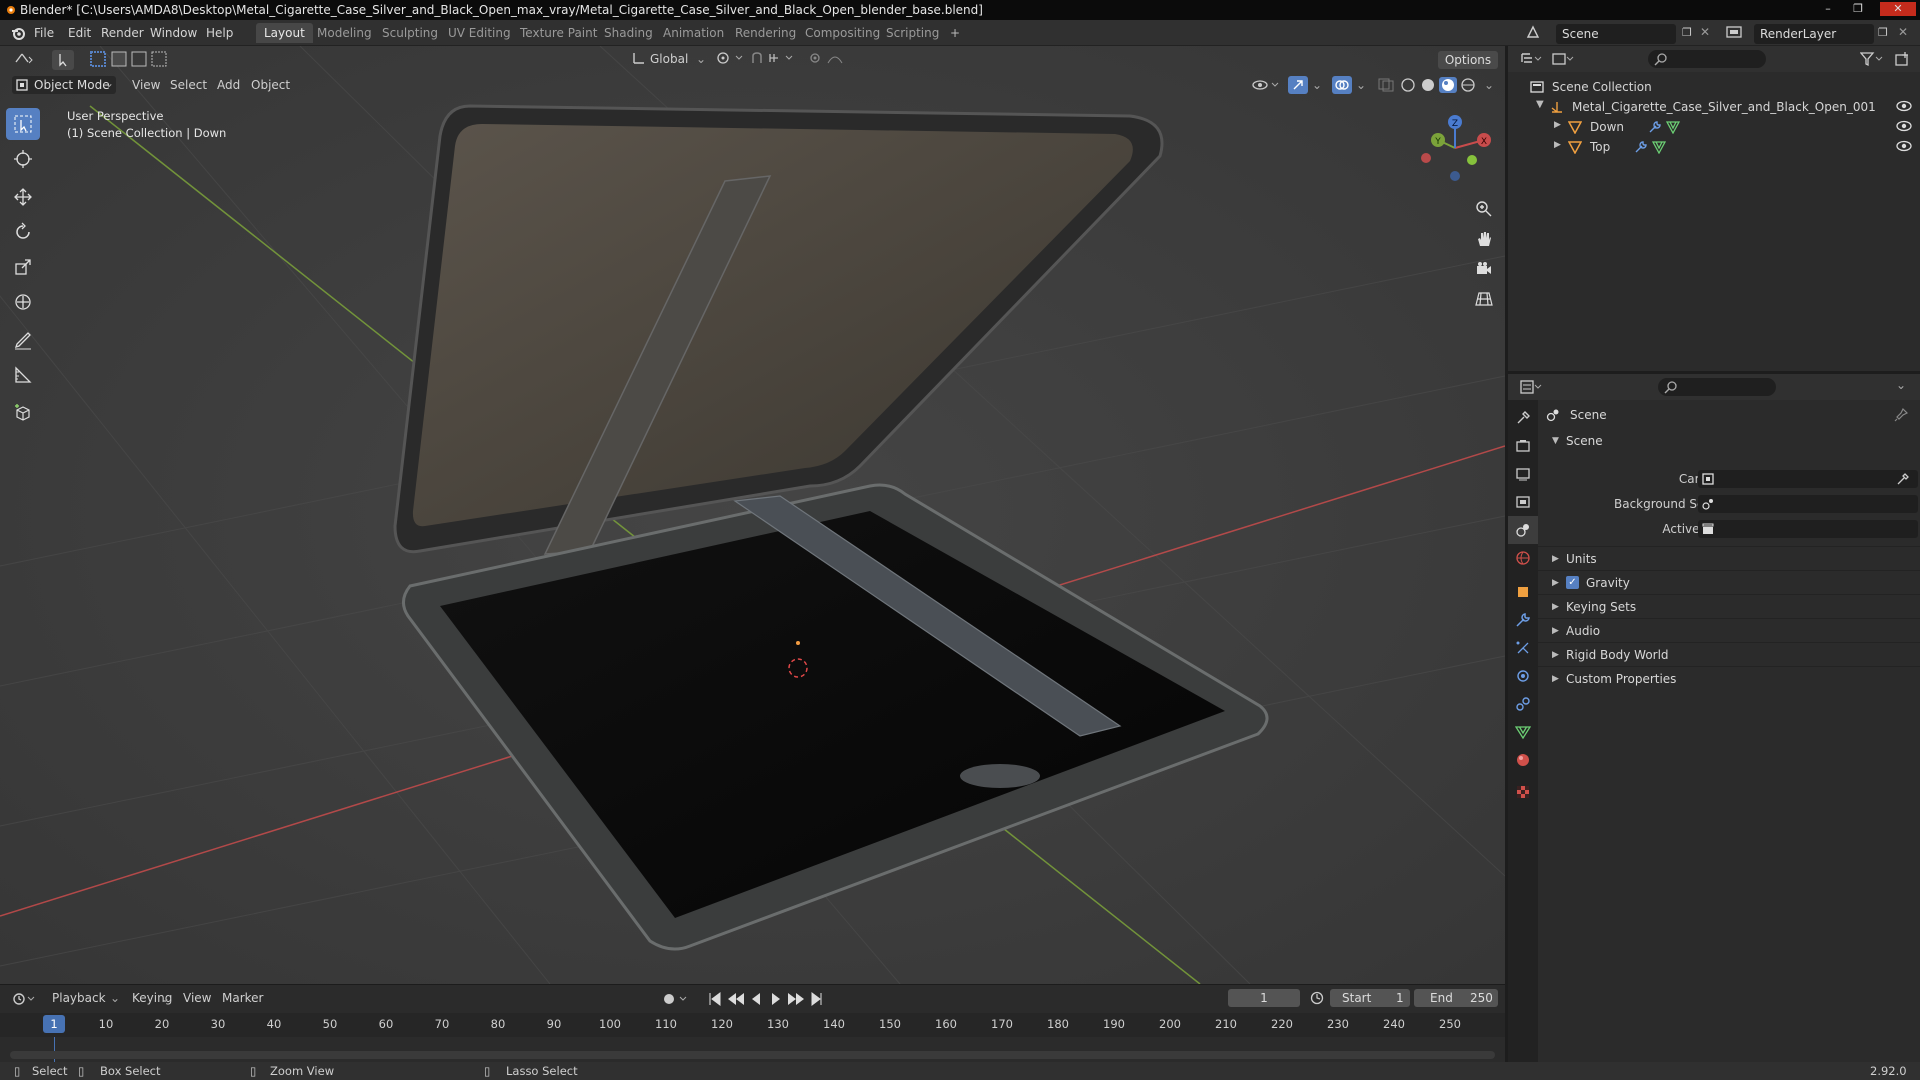 The image size is (1920, 1080). What do you see at coordinates (1523, 792) in the screenshot?
I see `tab-texture-icon` at bounding box center [1523, 792].